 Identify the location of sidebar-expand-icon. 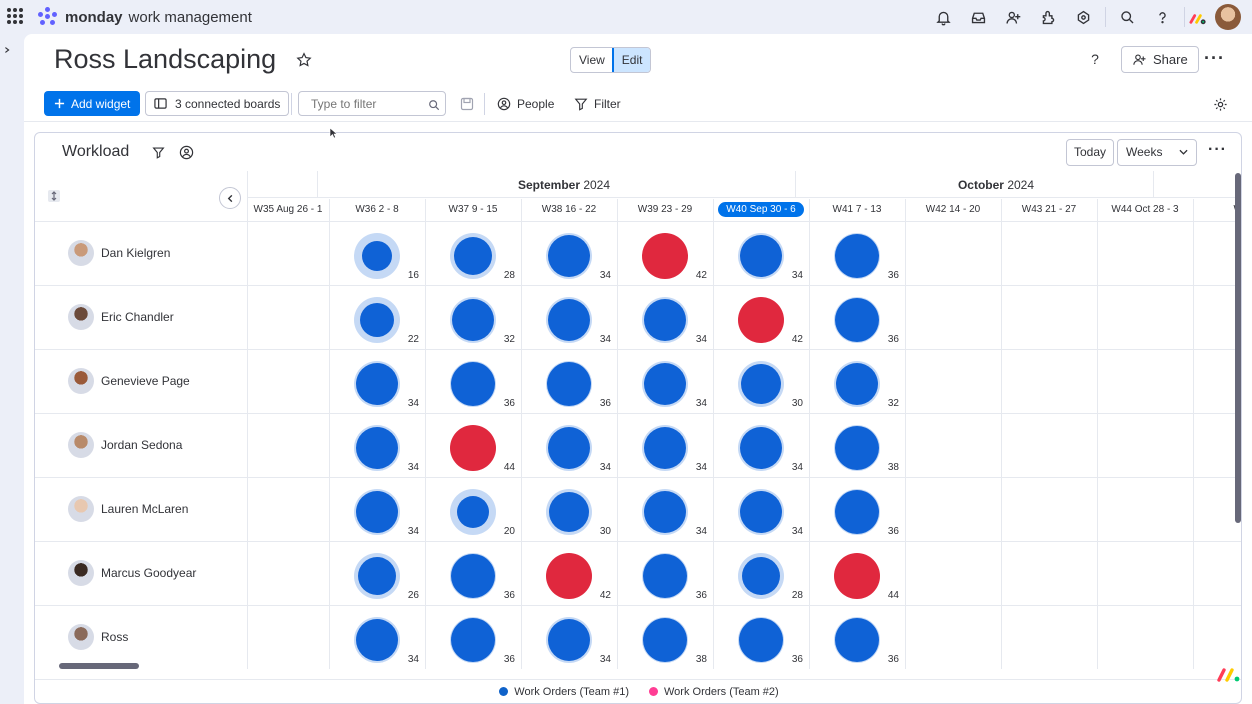
(7, 50).